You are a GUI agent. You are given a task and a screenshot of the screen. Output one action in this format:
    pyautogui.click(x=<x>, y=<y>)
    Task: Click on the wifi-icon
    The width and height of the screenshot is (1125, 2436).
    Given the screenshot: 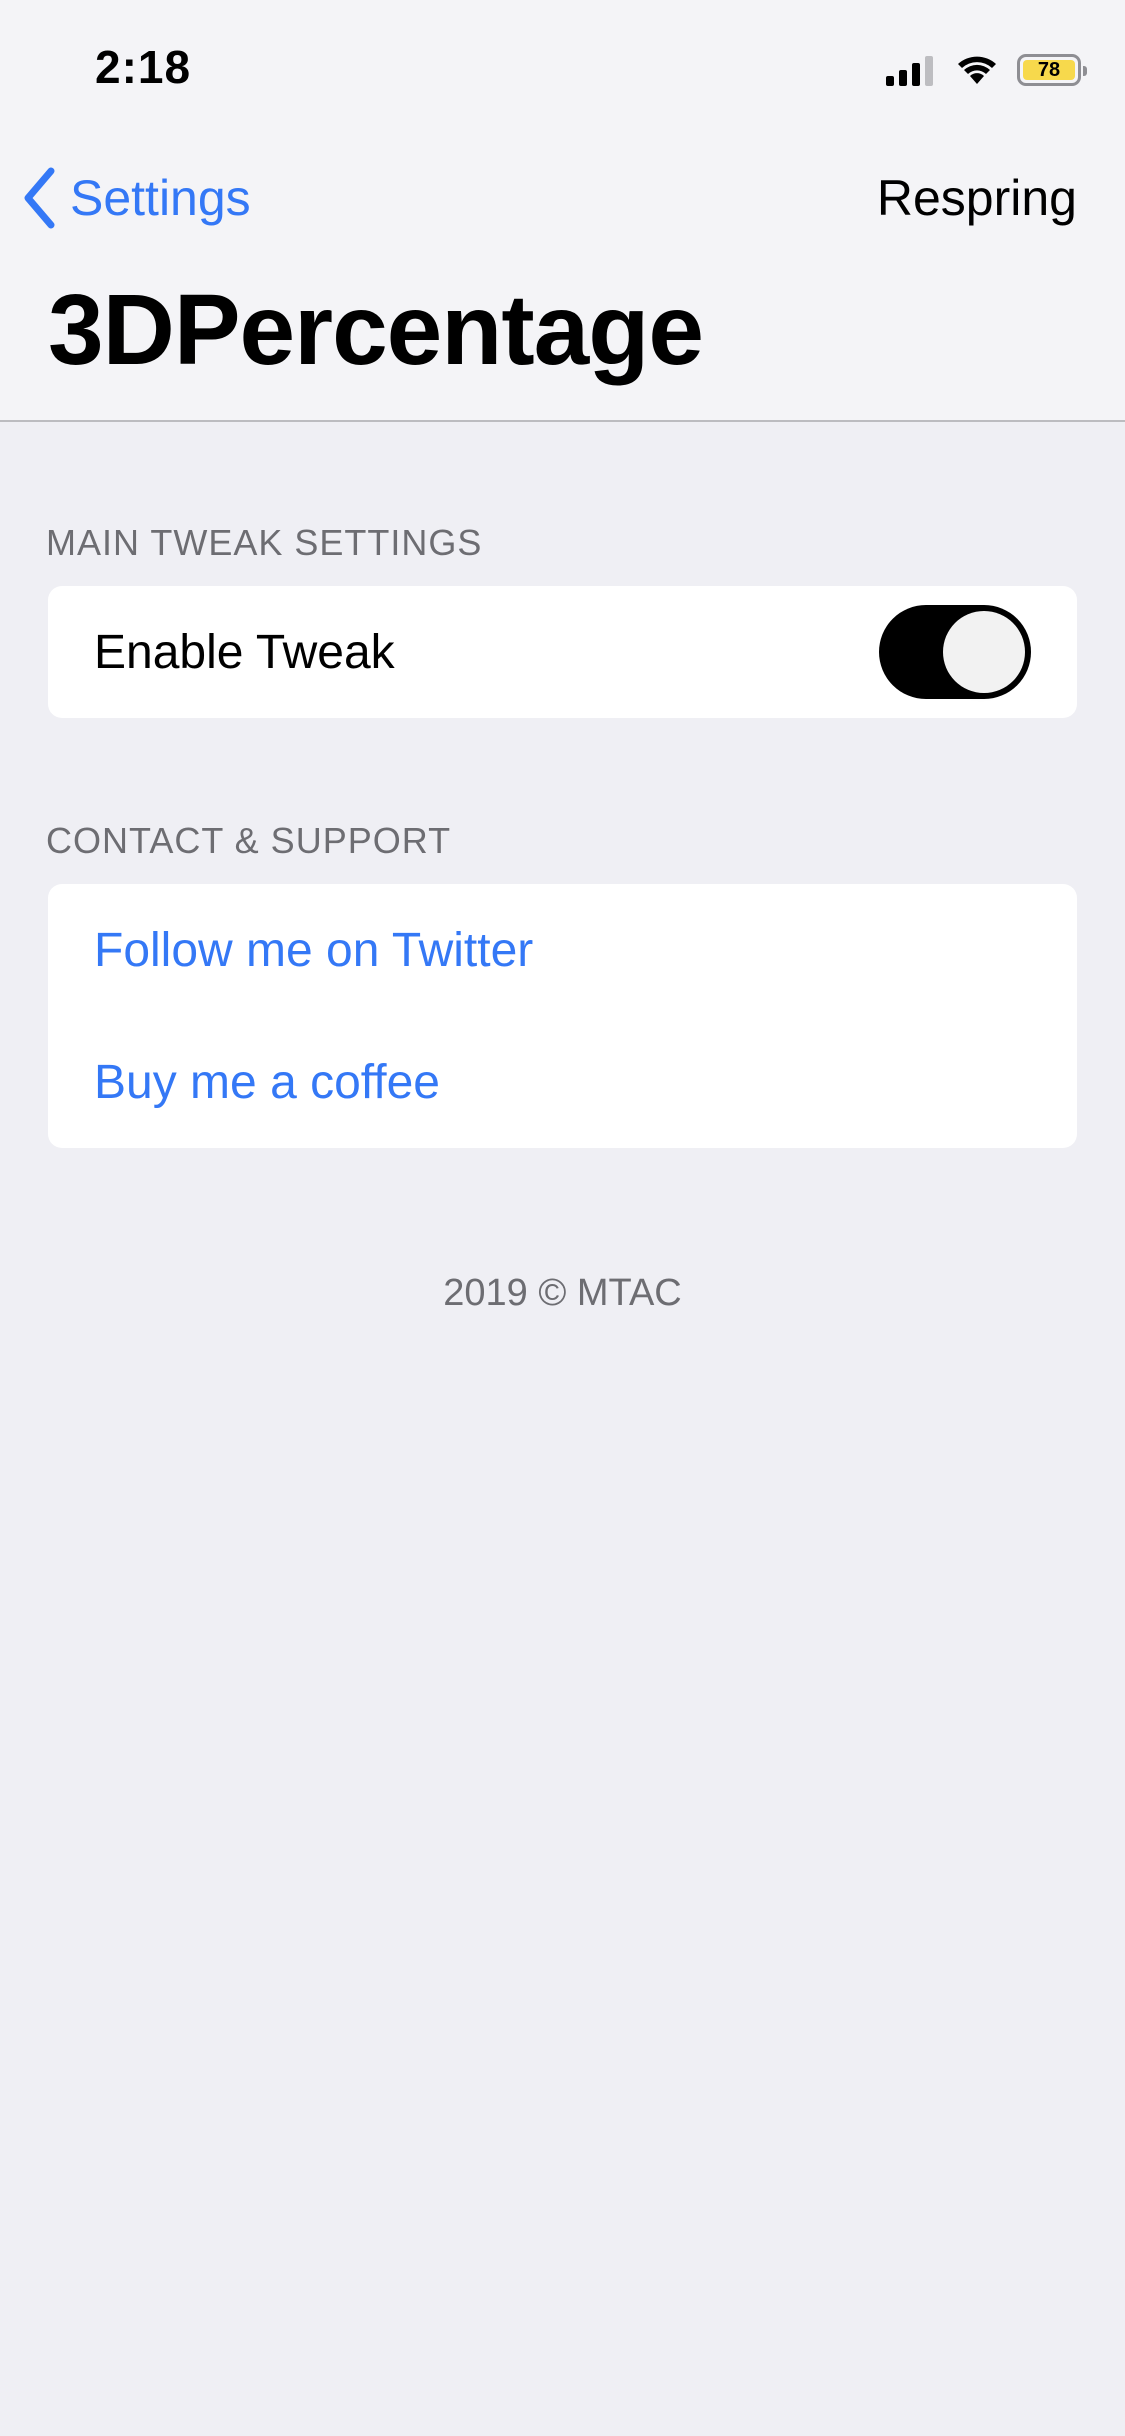 What is the action you would take?
    pyautogui.click(x=977, y=70)
    